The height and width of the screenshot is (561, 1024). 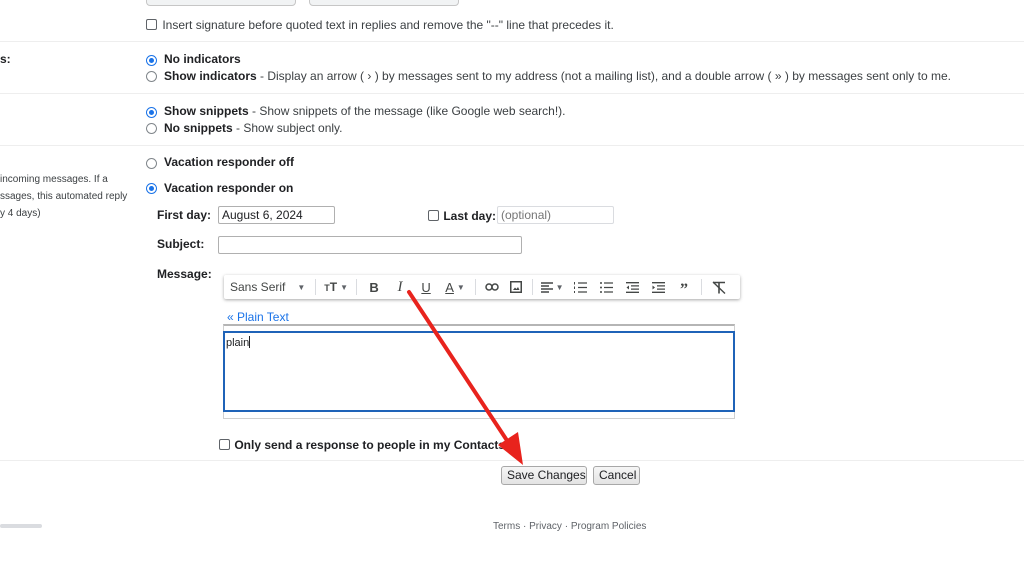 I want to click on show-snippets-label: Show snippets, so click(x=206, y=111).